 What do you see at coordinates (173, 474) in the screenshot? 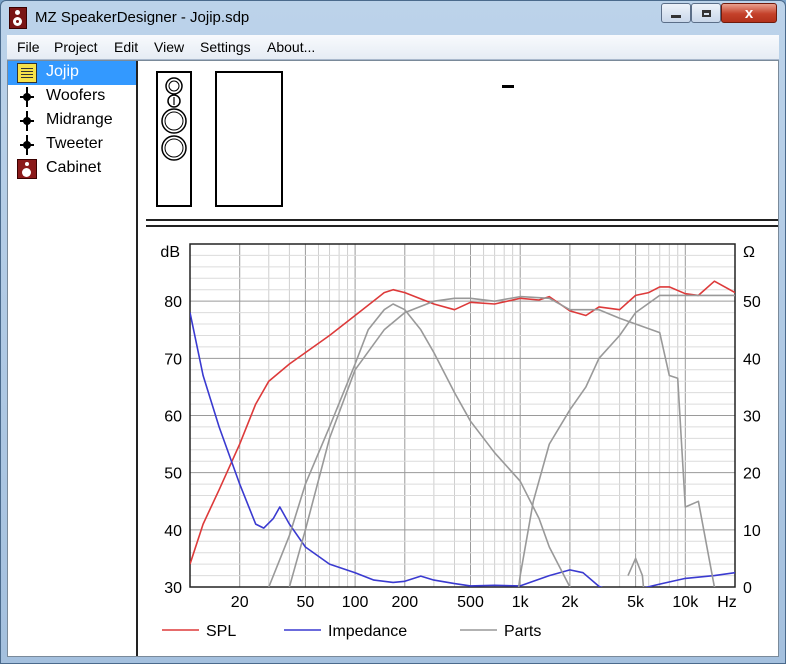
I see `y-tick-label-left: 50` at bounding box center [173, 474].